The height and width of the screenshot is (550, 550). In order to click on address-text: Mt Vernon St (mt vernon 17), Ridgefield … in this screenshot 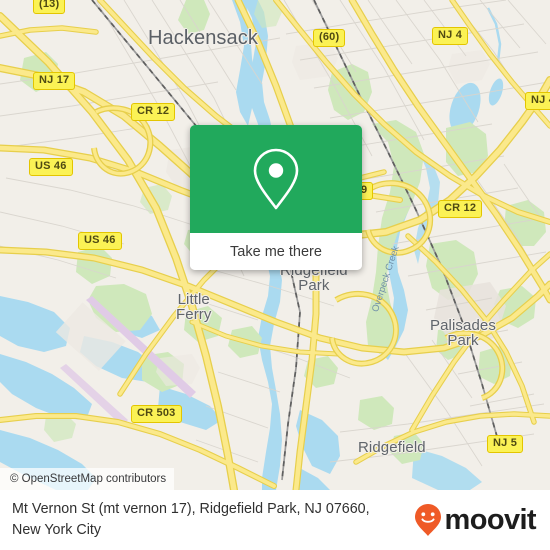, I will do `click(191, 519)`.